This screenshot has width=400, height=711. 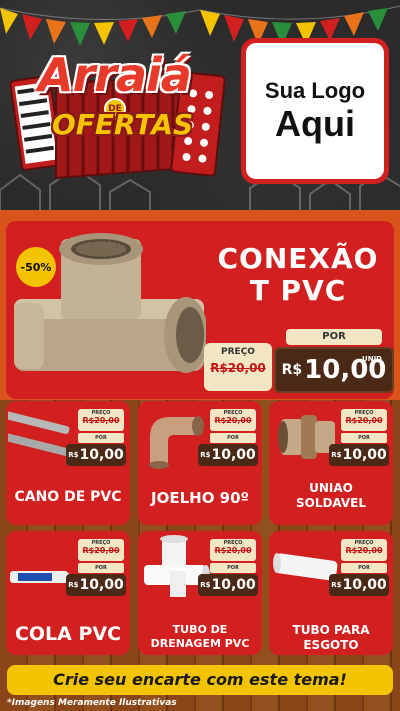 I want to click on featured-name-line2: T PVC, so click(x=298, y=291).